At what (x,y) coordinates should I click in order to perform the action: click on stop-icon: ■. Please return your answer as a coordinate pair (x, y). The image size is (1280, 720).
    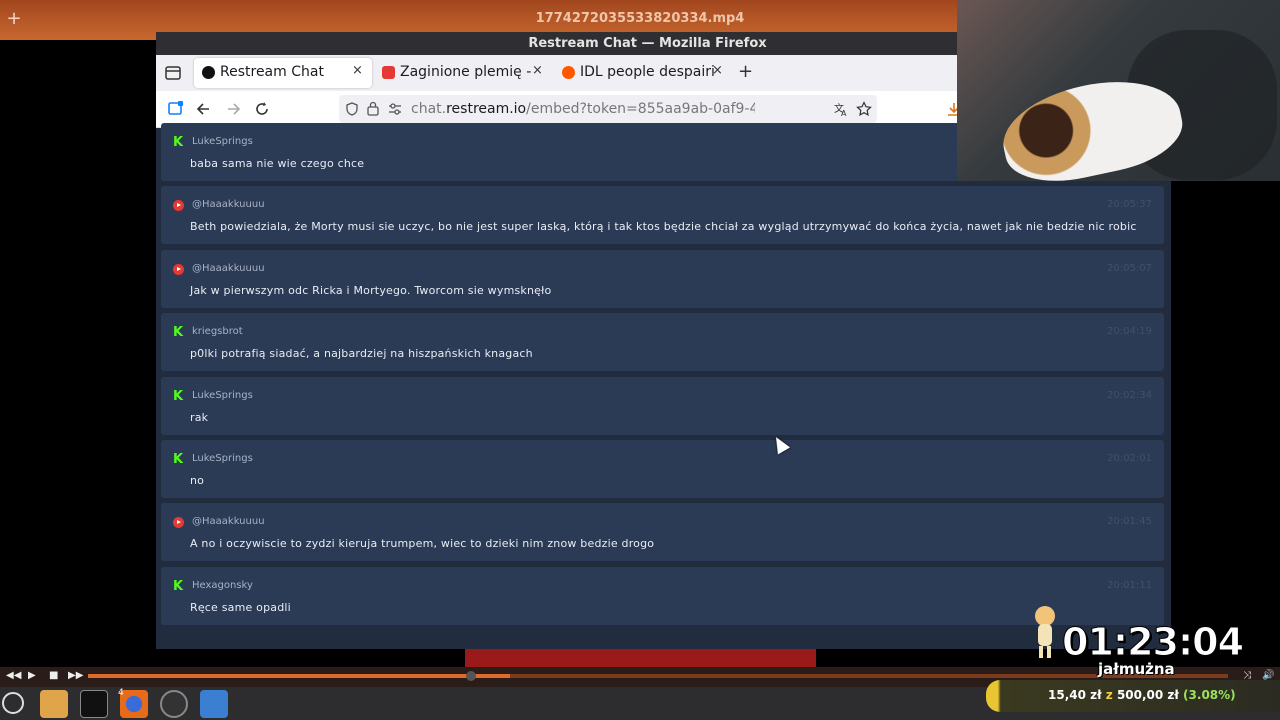
    Looking at the image, I should click on (53, 675).